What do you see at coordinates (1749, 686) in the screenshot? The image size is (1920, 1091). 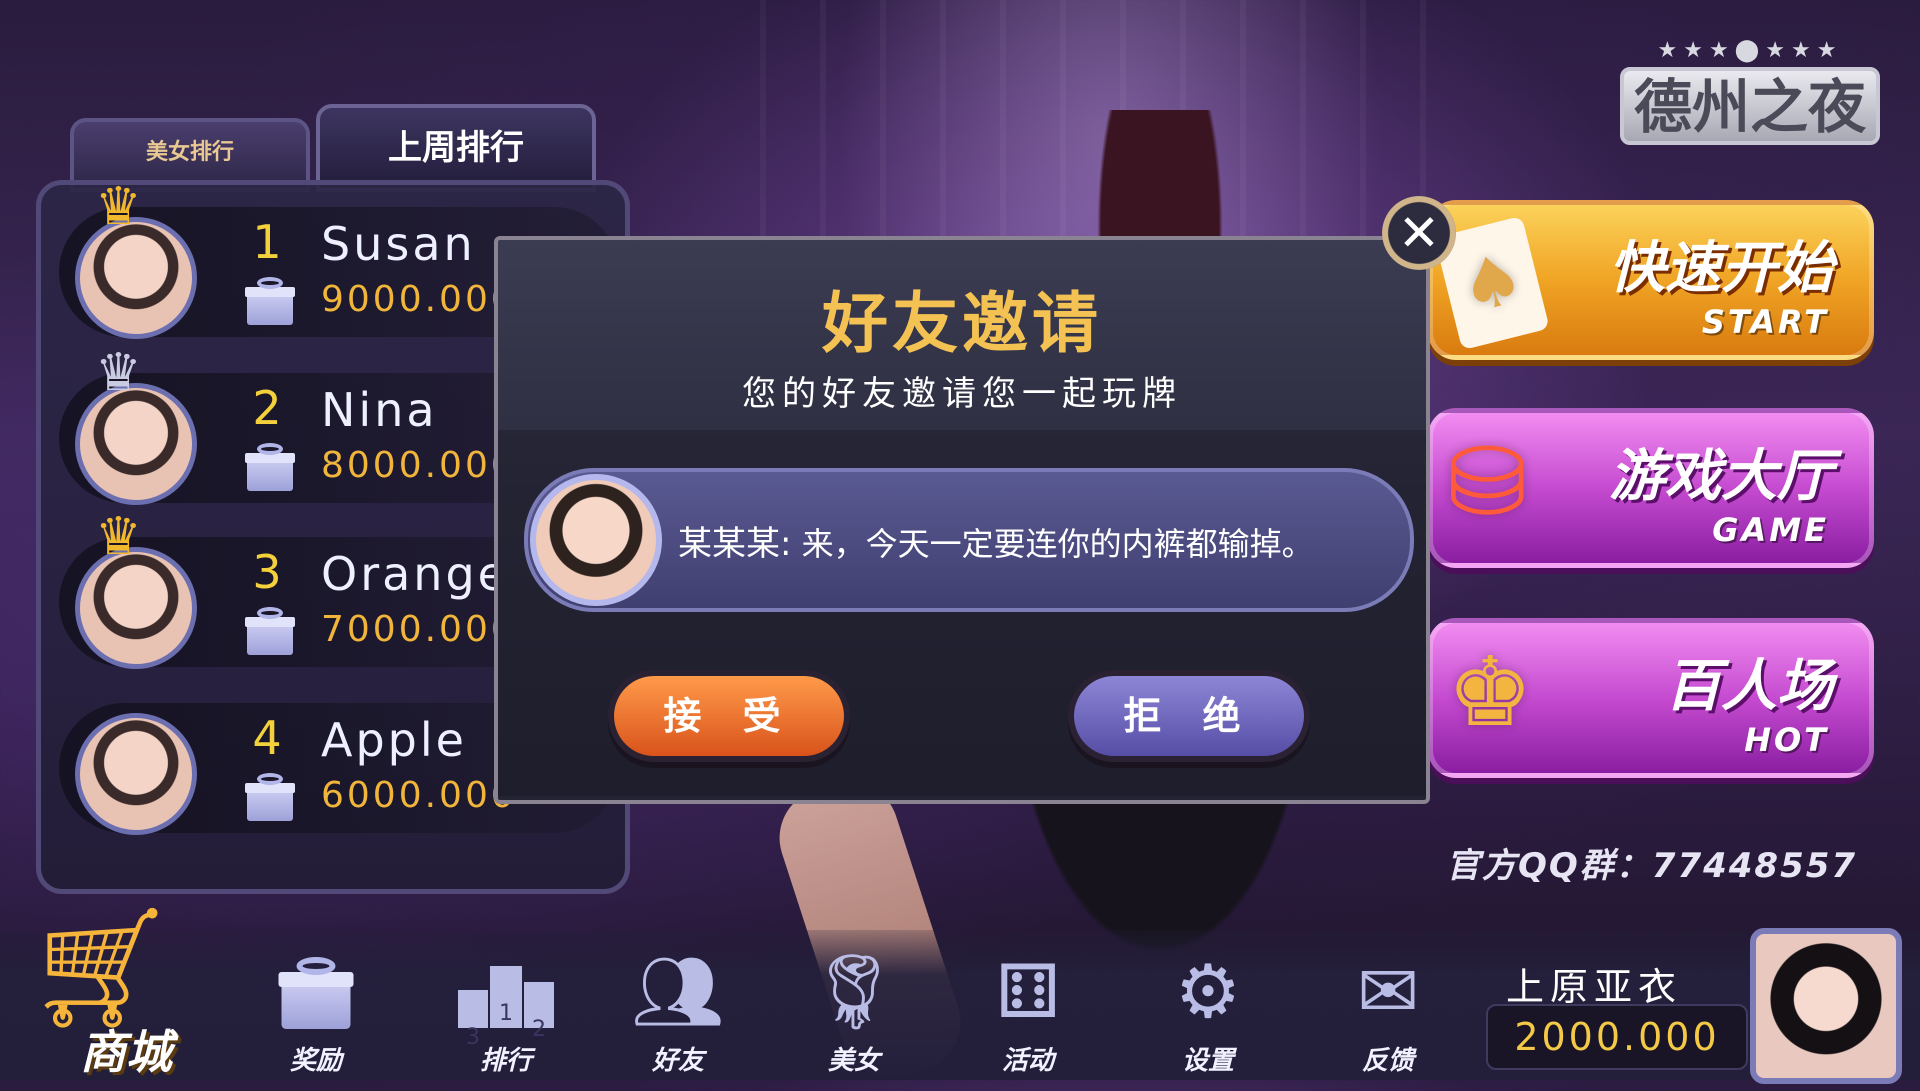 I see `hundred-player-room-title: 百人场` at bounding box center [1749, 686].